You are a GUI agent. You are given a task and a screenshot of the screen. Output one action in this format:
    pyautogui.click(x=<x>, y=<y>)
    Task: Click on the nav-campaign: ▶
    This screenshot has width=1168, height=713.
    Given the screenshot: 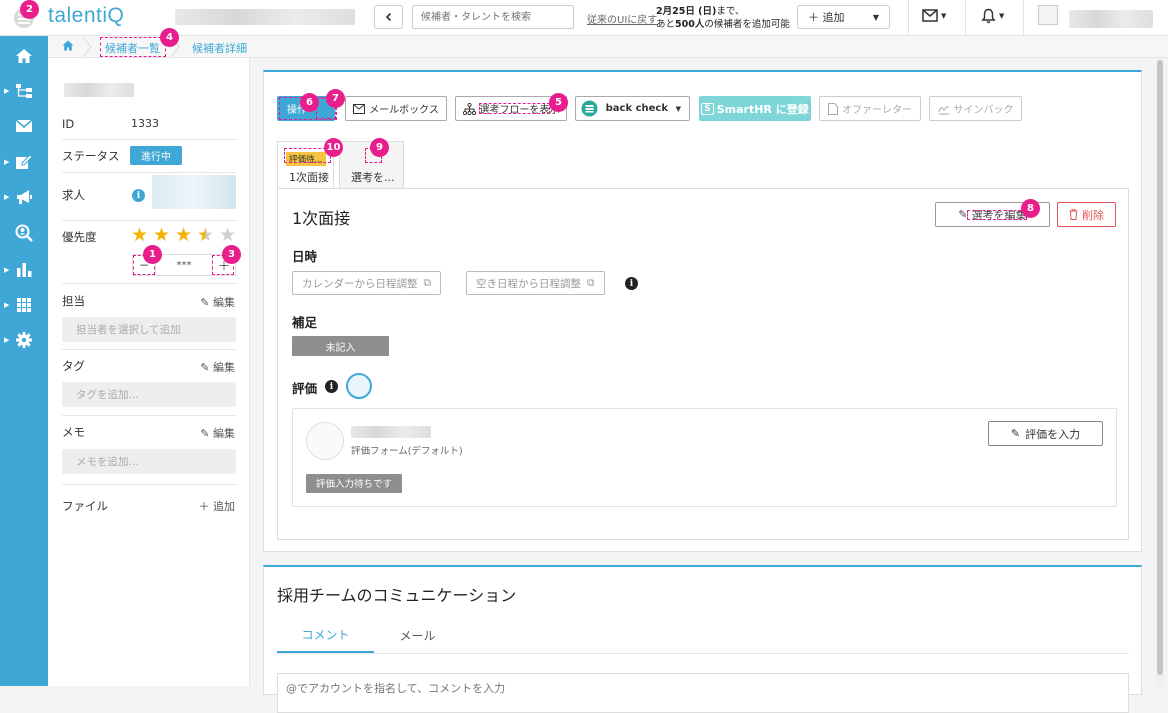 What is the action you would take?
    pyautogui.click(x=24, y=197)
    